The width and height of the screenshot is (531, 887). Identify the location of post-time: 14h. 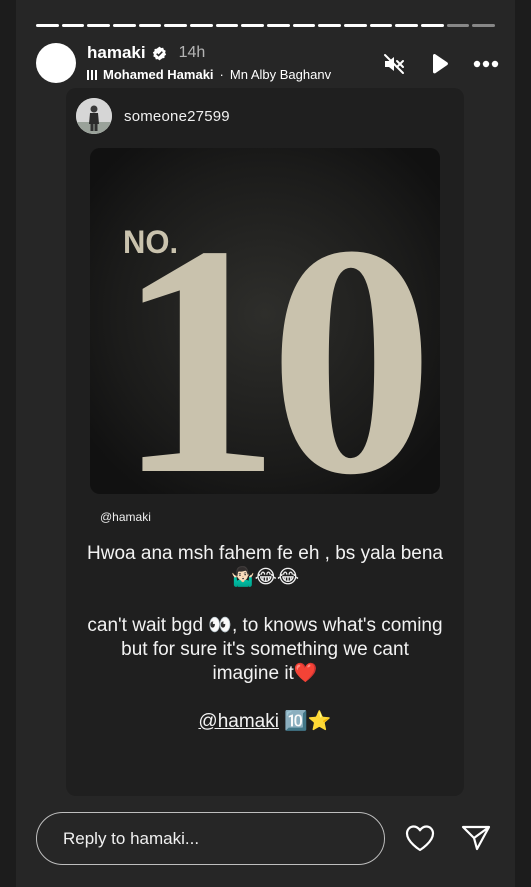
(192, 52).